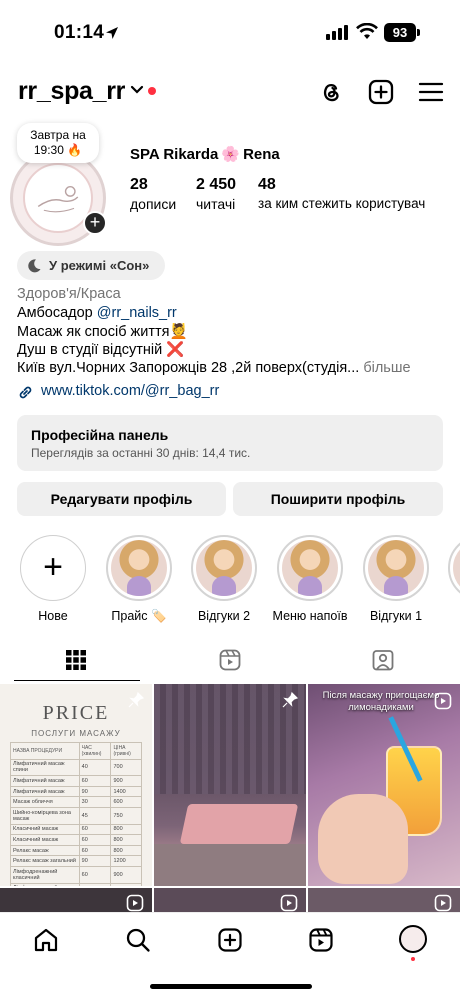  What do you see at coordinates (53, 568) in the screenshot?
I see `plus-icon: +` at bounding box center [53, 568].